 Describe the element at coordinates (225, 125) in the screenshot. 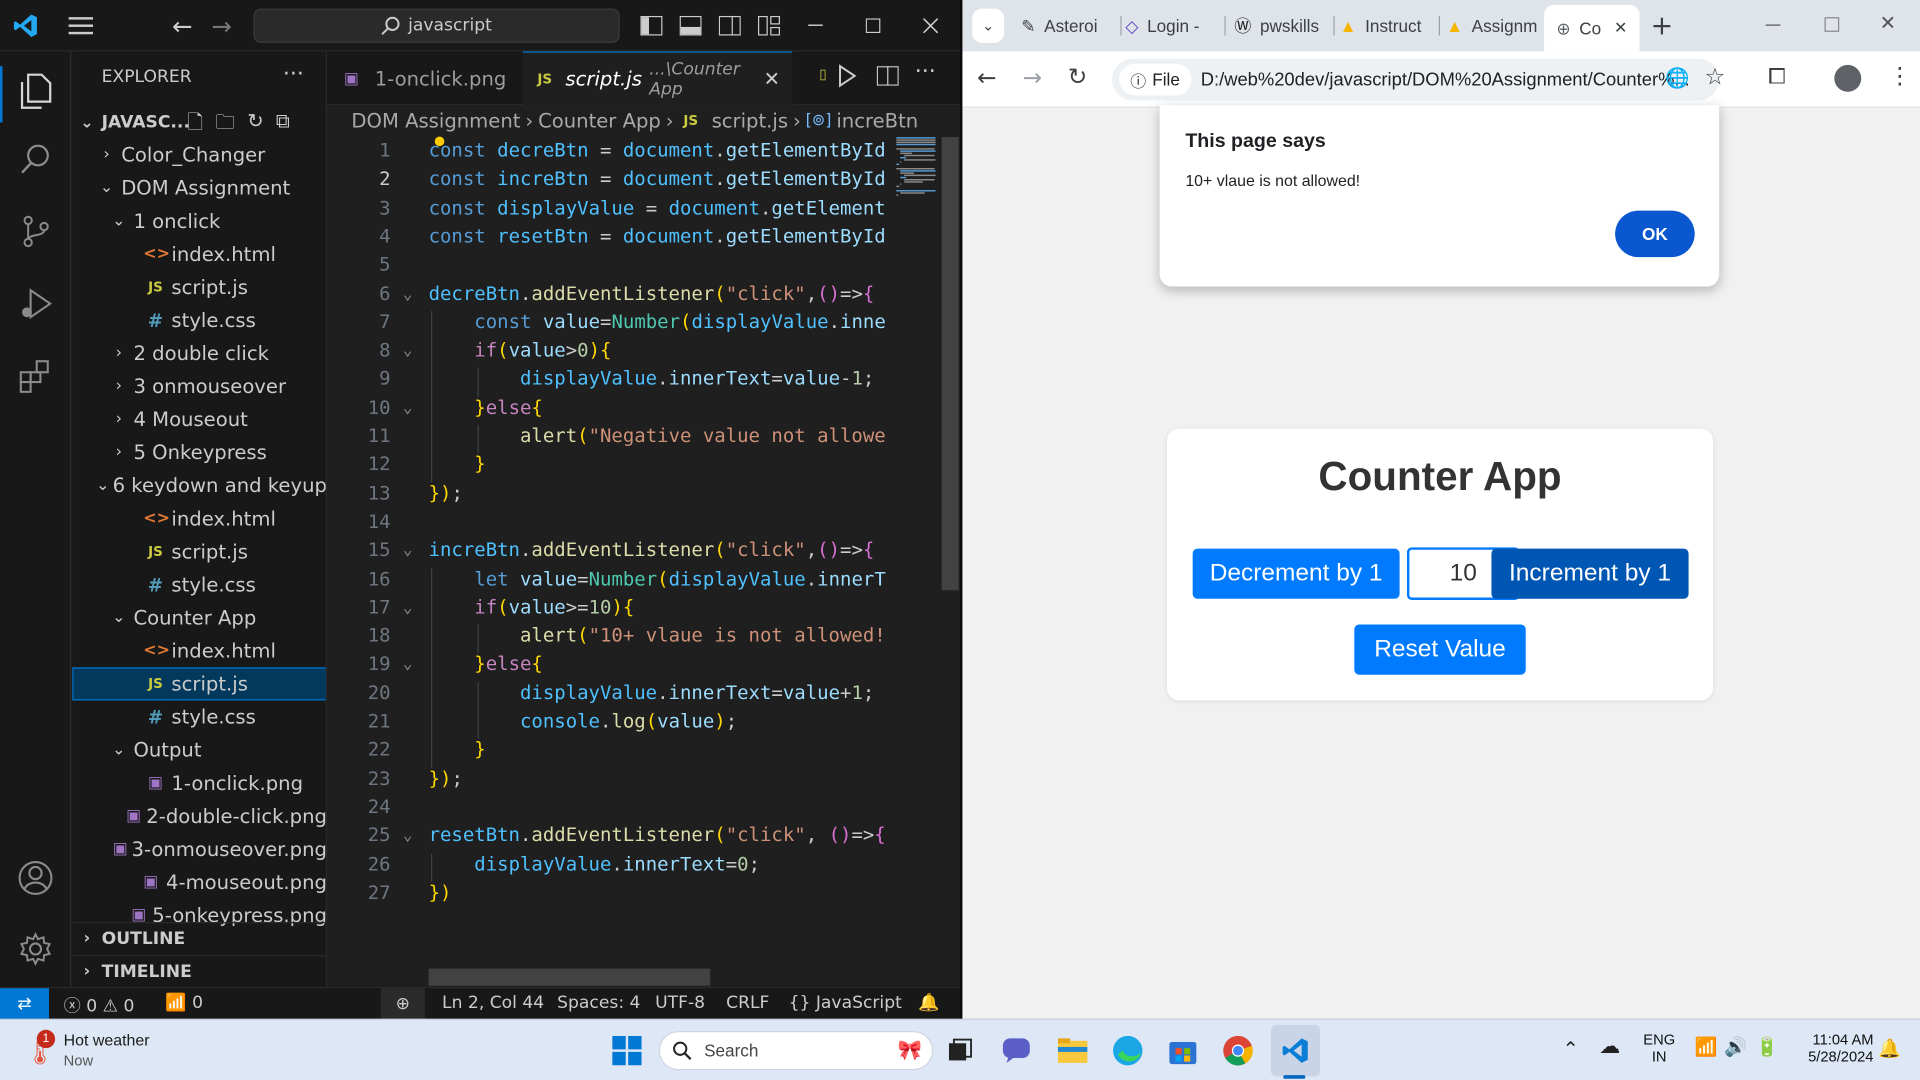

I see `new-folder-icon: 🗀` at that location.